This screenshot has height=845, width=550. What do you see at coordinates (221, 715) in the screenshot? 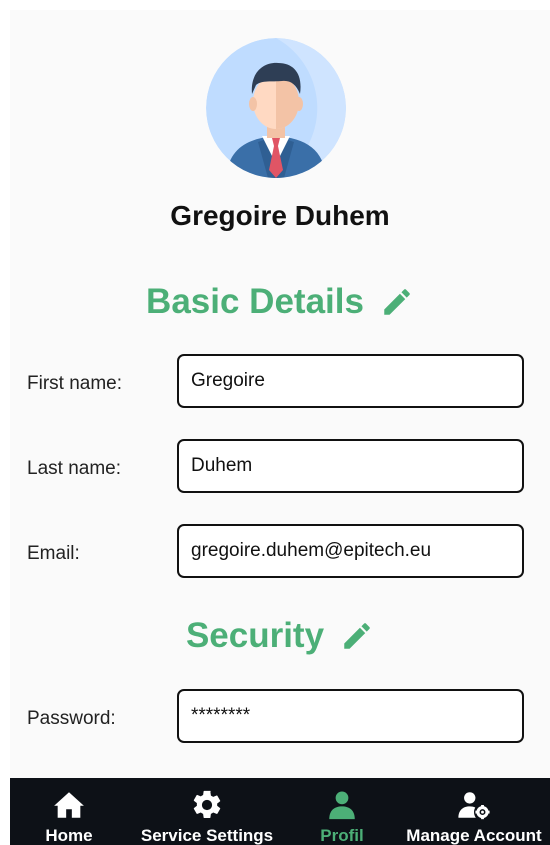
I see `password-value: ********` at bounding box center [221, 715].